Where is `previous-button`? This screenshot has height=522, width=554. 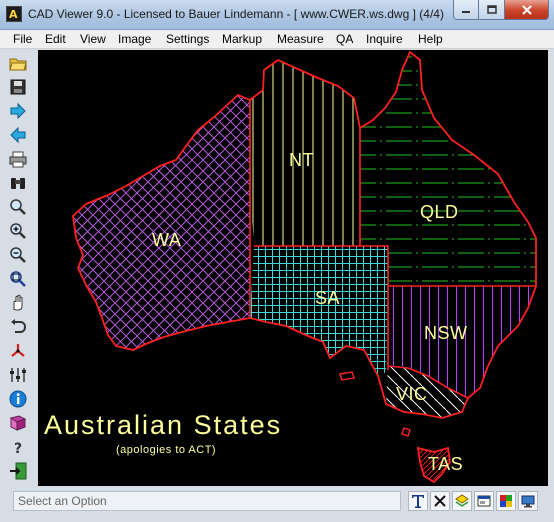 previous-button is located at coordinates (18, 135).